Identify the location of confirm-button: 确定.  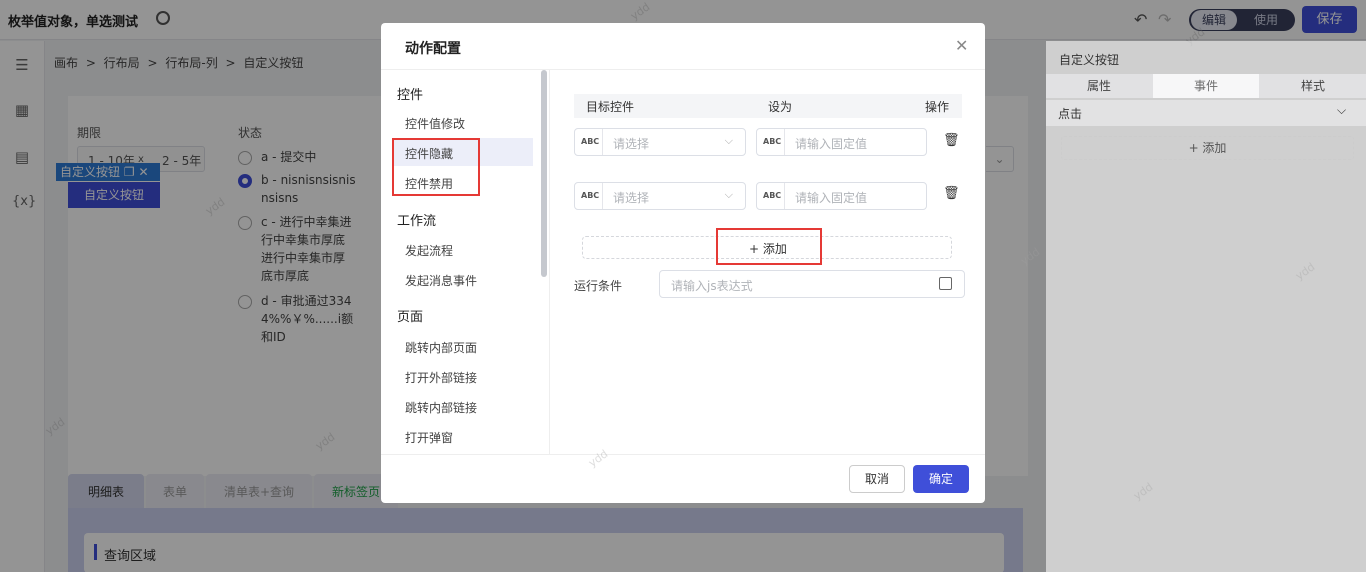
(941, 479).